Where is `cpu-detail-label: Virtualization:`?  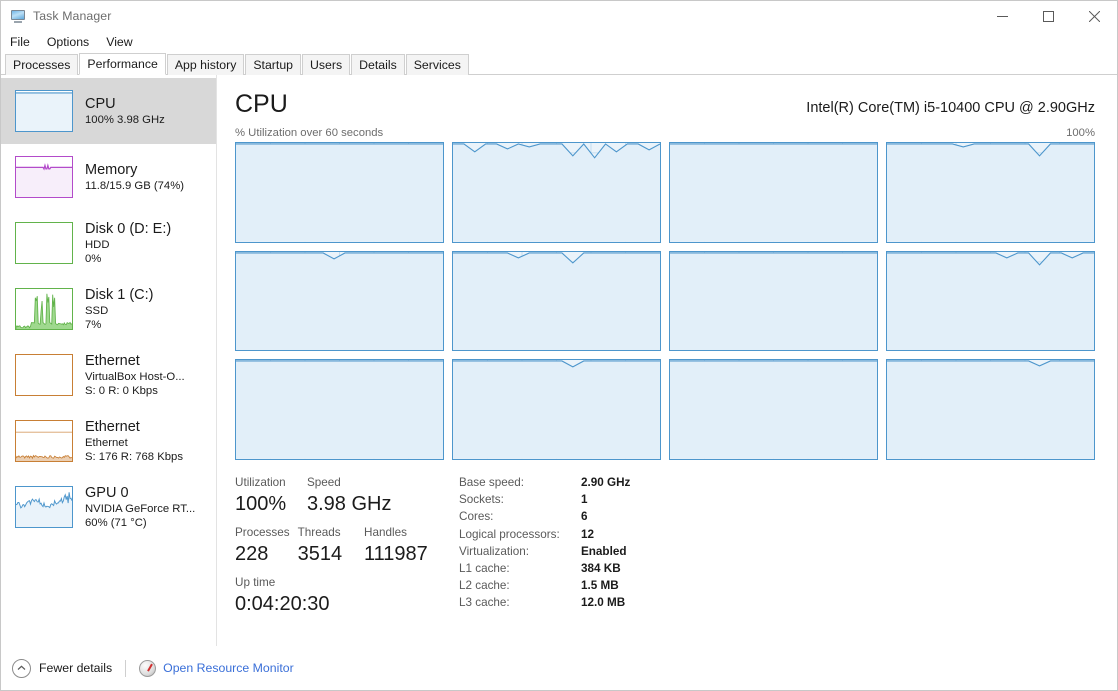 cpu-detail-label: Virtualization: is located at coordinates (494, 551).